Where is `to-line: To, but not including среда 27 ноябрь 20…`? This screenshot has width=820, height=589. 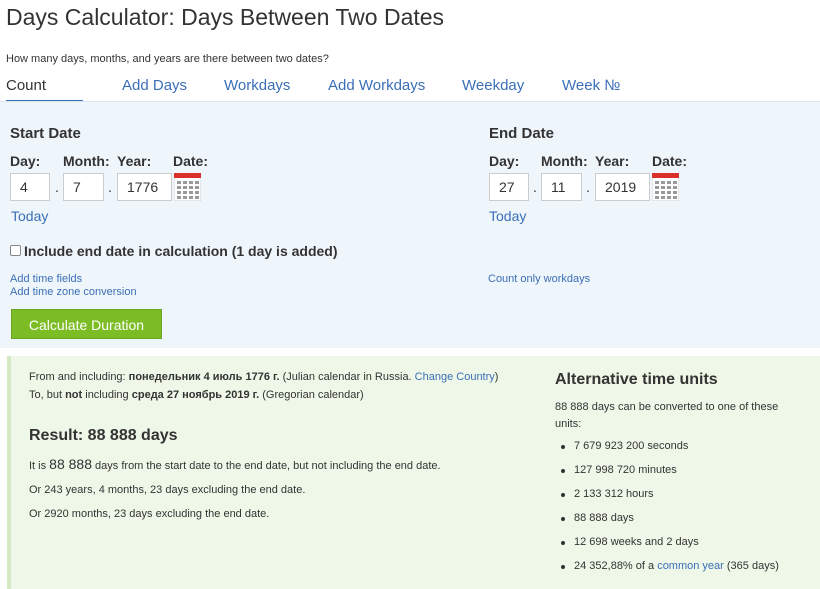
to-line: To, but not including среда 27 ноябрь 20… is located at coordinates (196, 395).